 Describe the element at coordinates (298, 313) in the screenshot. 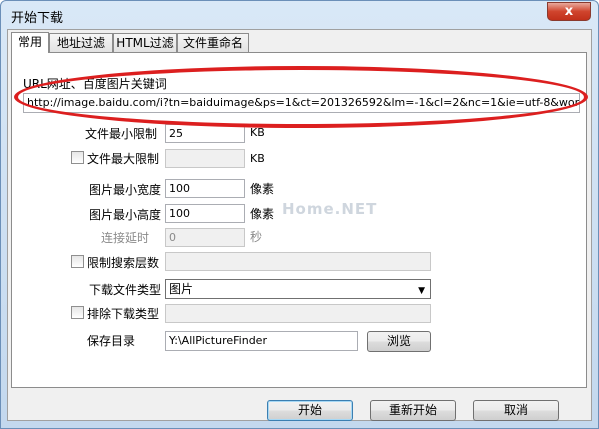

I see `exclude-type-input` at that location.